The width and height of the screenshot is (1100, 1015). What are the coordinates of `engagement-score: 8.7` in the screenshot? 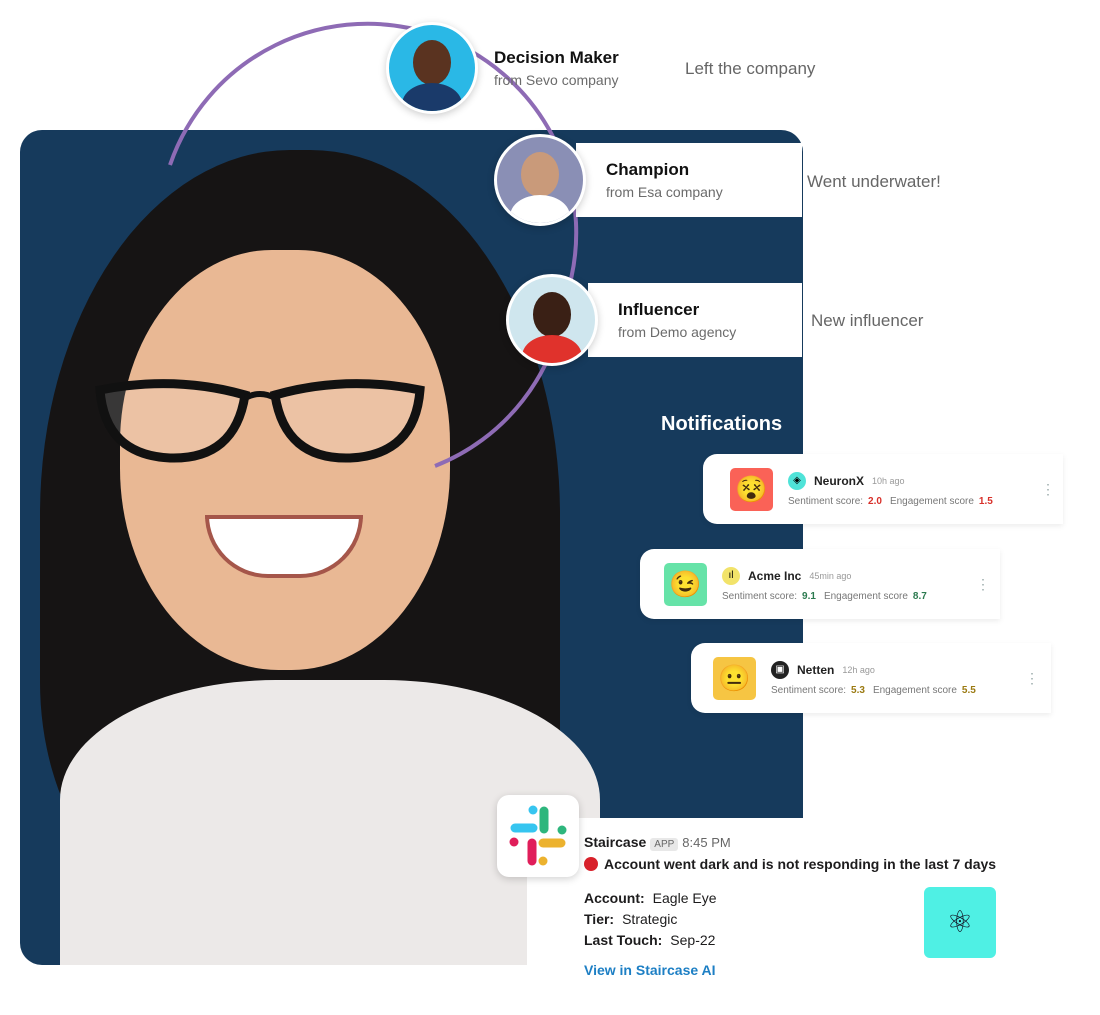 It's located at (919, 596).